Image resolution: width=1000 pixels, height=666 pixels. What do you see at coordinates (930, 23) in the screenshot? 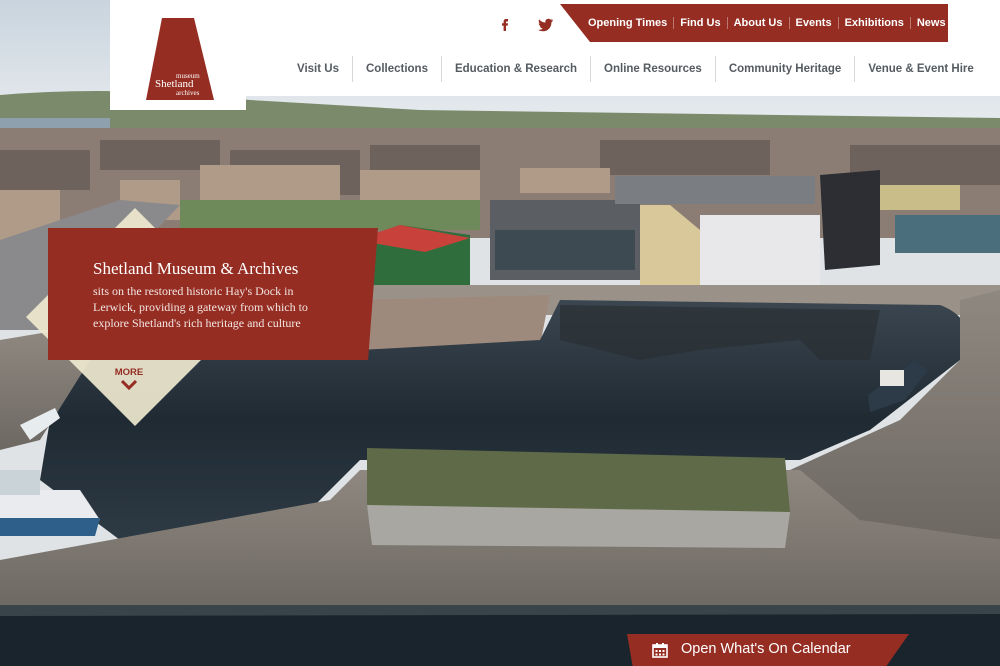
I see `top-nav-news: News` at bounding box center [930, 23].